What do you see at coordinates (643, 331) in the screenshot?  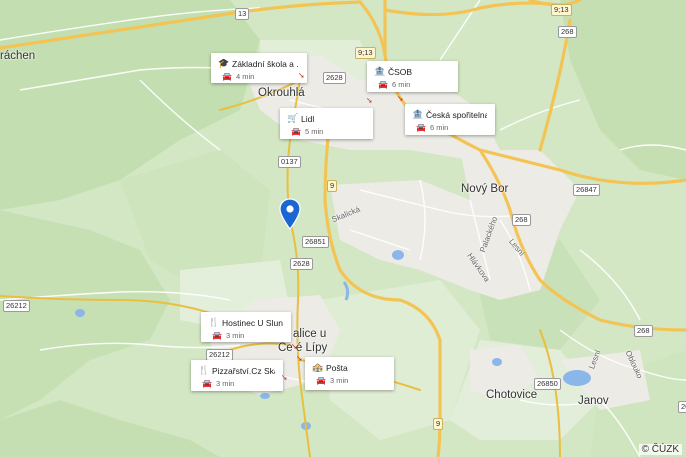 I see `road-shield-268-c: 268` at bounding box center [643, 331].